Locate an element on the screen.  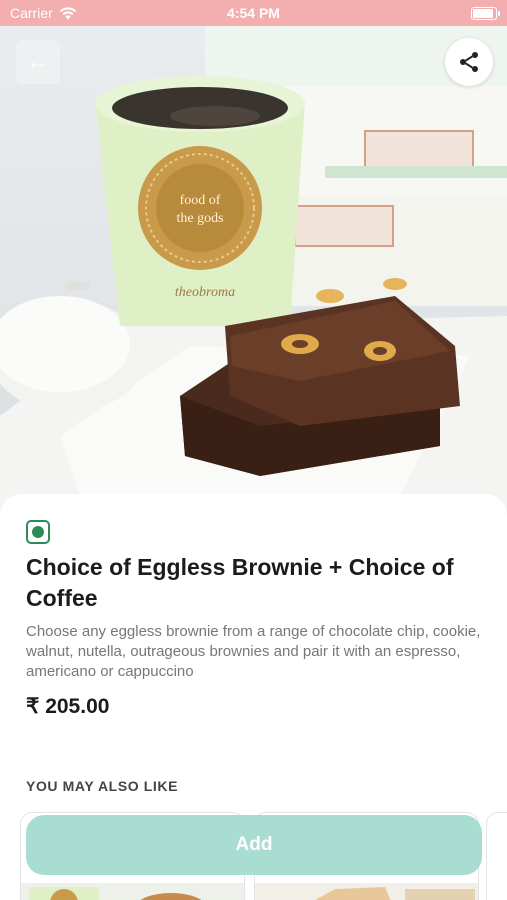
veg-indicator-dot is located at coordinates (38, 532).